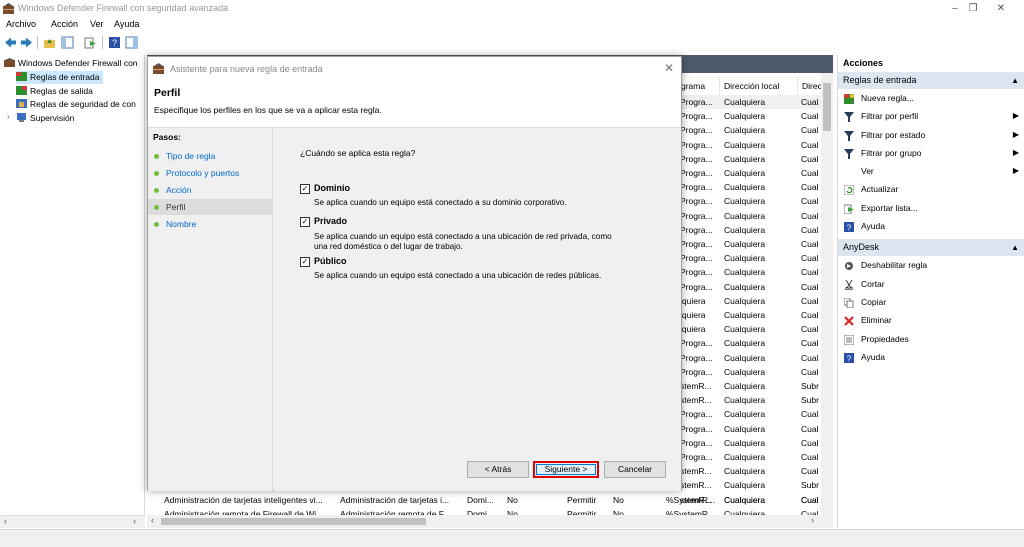 Image resolution: width=1024 pixels, height=547 pixels. I want to click on filter-icon, so click(849, 117).